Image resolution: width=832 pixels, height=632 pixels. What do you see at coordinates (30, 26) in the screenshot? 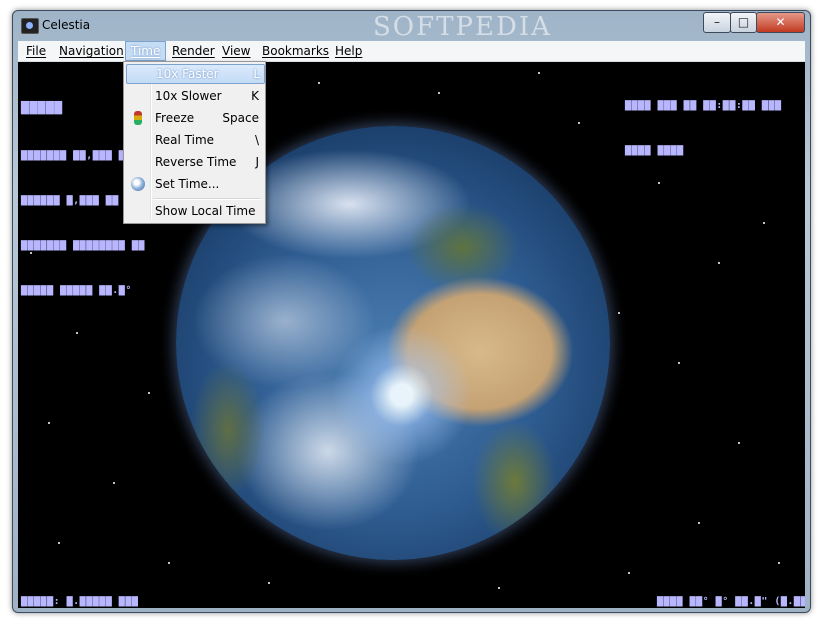
I see `celestia-app-icon` at bounding box center [30, 26].